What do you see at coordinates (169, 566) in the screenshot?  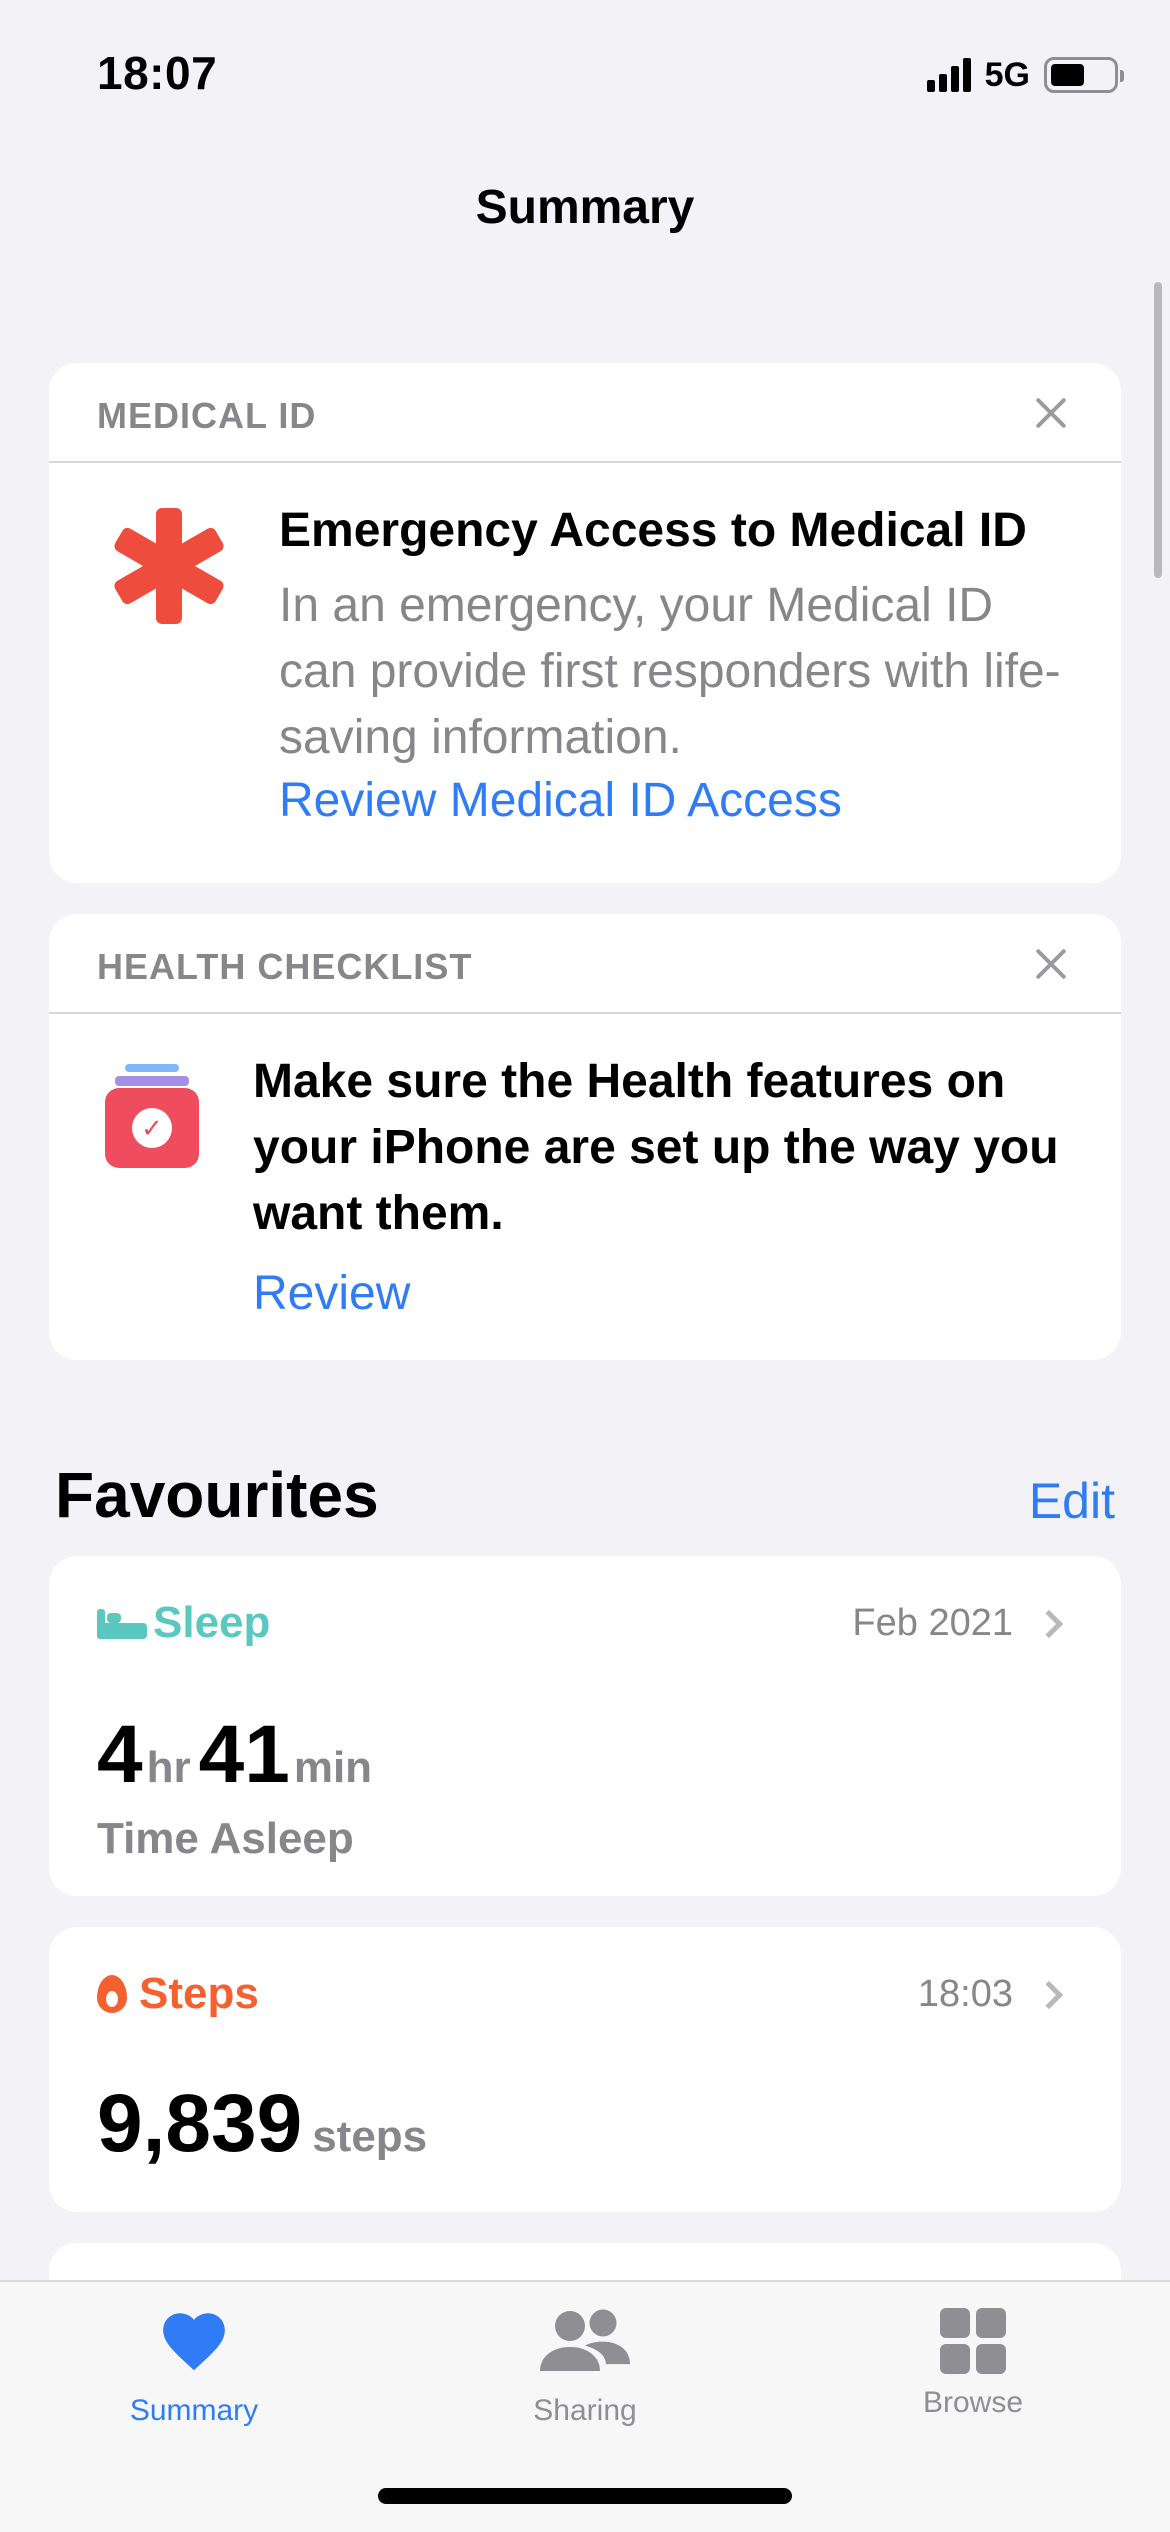 I see `medical-asterisk-icon` at bounding box center [169, 566].